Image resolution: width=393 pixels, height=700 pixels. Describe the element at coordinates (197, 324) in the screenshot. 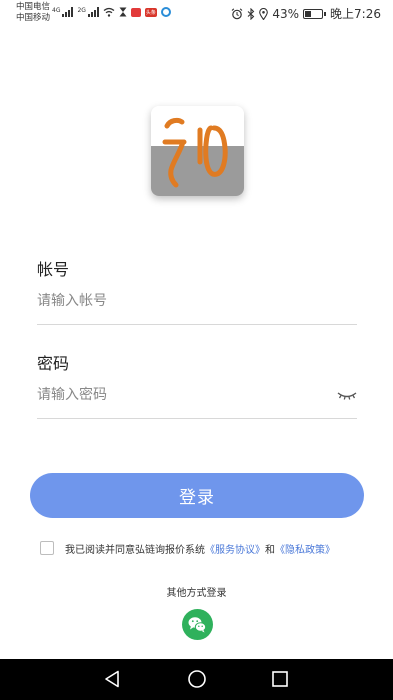

I see `account-underline` at that location.